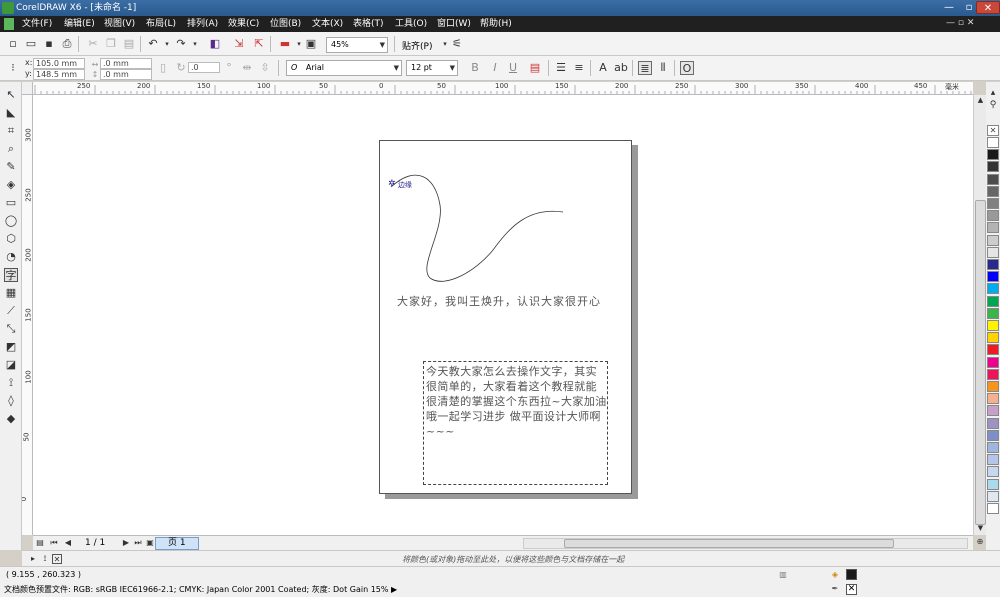 Image resolution: width=1000 pixels, height=597 pixels. Describe the element at coordinates (195, 44) in the screenshot. I see `redo-dropdown-icon: ▾` at that location.